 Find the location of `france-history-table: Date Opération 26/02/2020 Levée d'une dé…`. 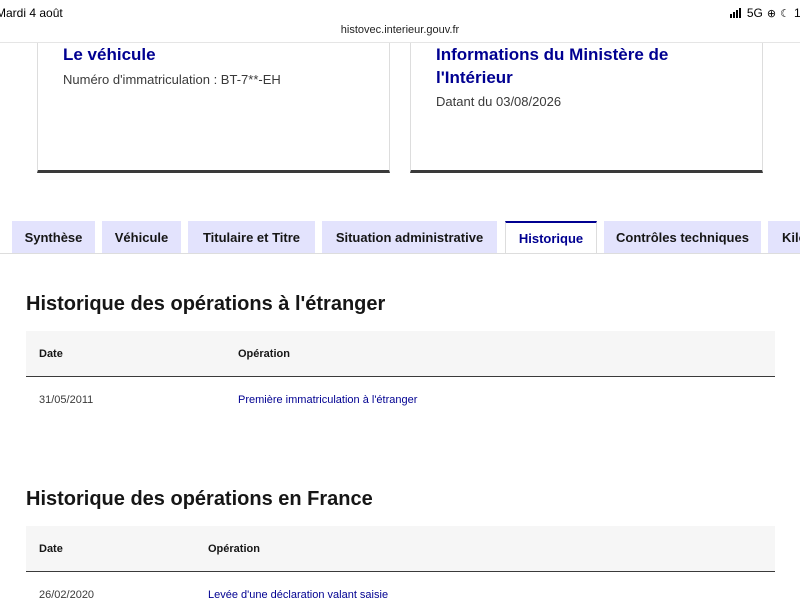

france-history-table: Date Opération 26/02/2020 Levée d'une dé… is located at coordinates (400, 563).